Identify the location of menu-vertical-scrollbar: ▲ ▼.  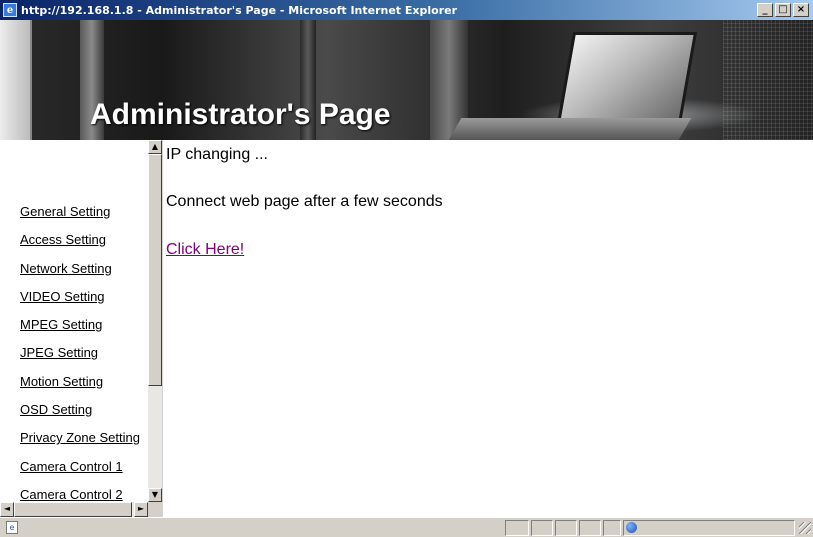
(155, 321).